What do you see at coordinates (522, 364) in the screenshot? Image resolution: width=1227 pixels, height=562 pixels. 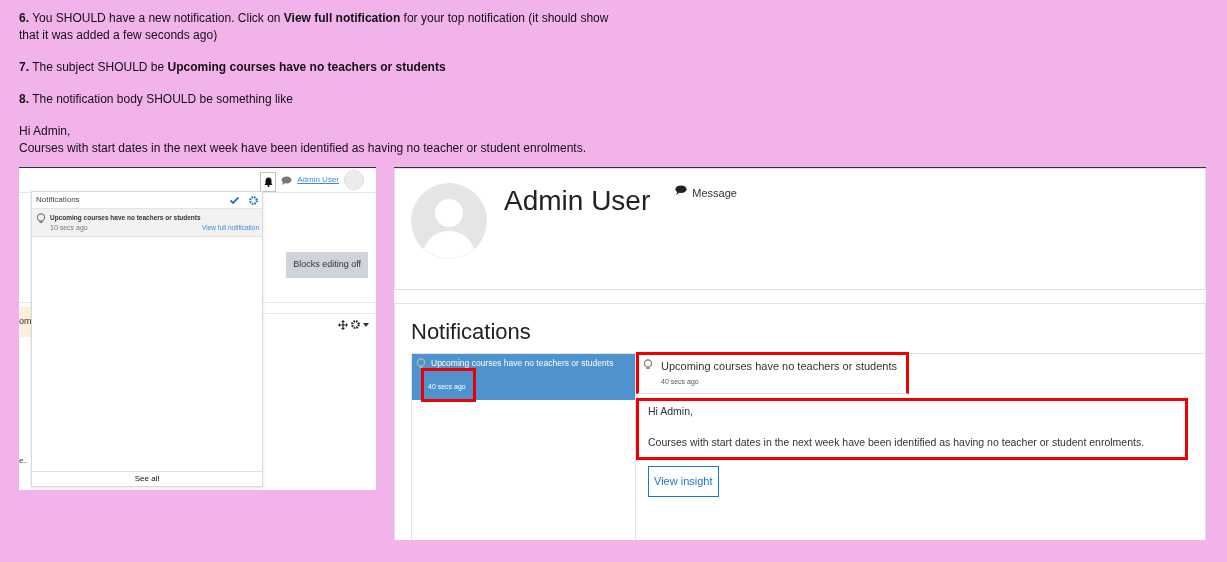 I see `notification-title: Upcoming courses have no teachers or students` at bounding box center [522, 364].